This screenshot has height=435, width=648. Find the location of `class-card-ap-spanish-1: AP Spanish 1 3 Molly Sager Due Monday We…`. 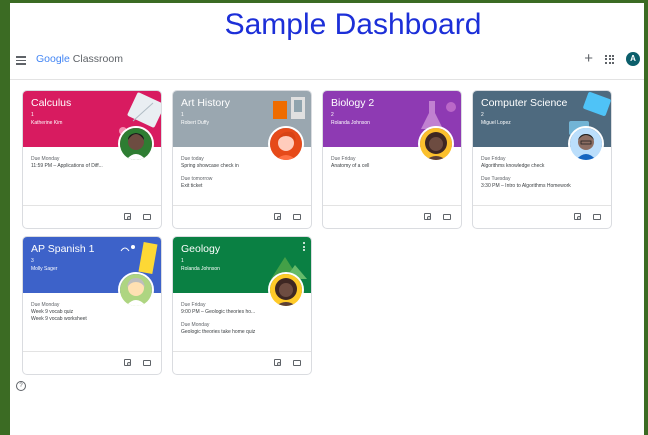

class-card-ap-spanish-1: AP Spanish 1 3 Molly Sager Due Monday We… is located at coordinates (92, 305).